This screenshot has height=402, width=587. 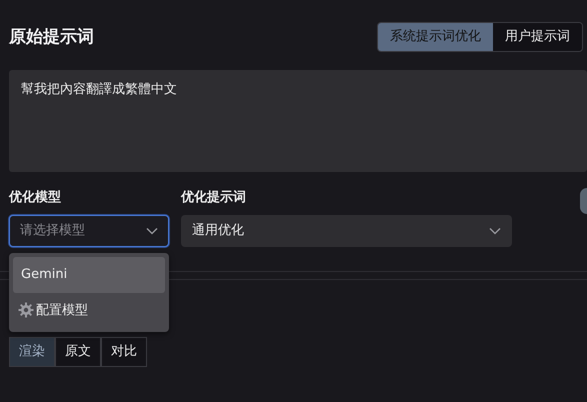 I want to click on view-toggle: 原文, so click(x=78, y=351).